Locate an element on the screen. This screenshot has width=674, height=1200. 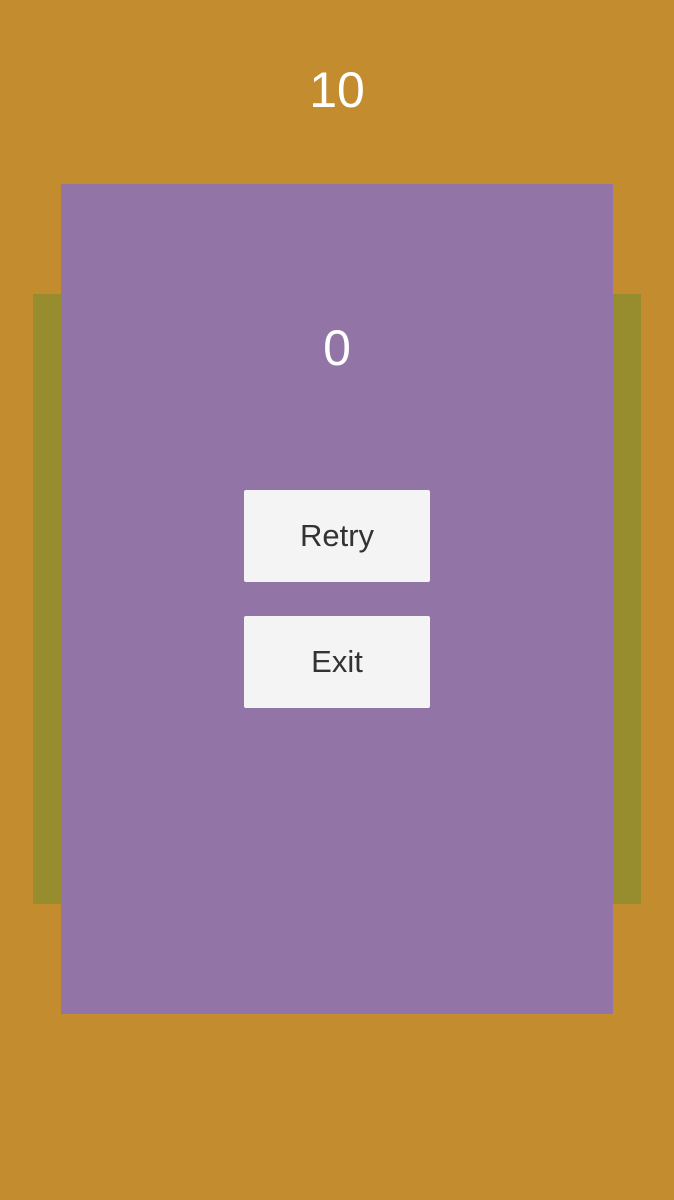
top-score: 10 is located at coordinates (337, 90).